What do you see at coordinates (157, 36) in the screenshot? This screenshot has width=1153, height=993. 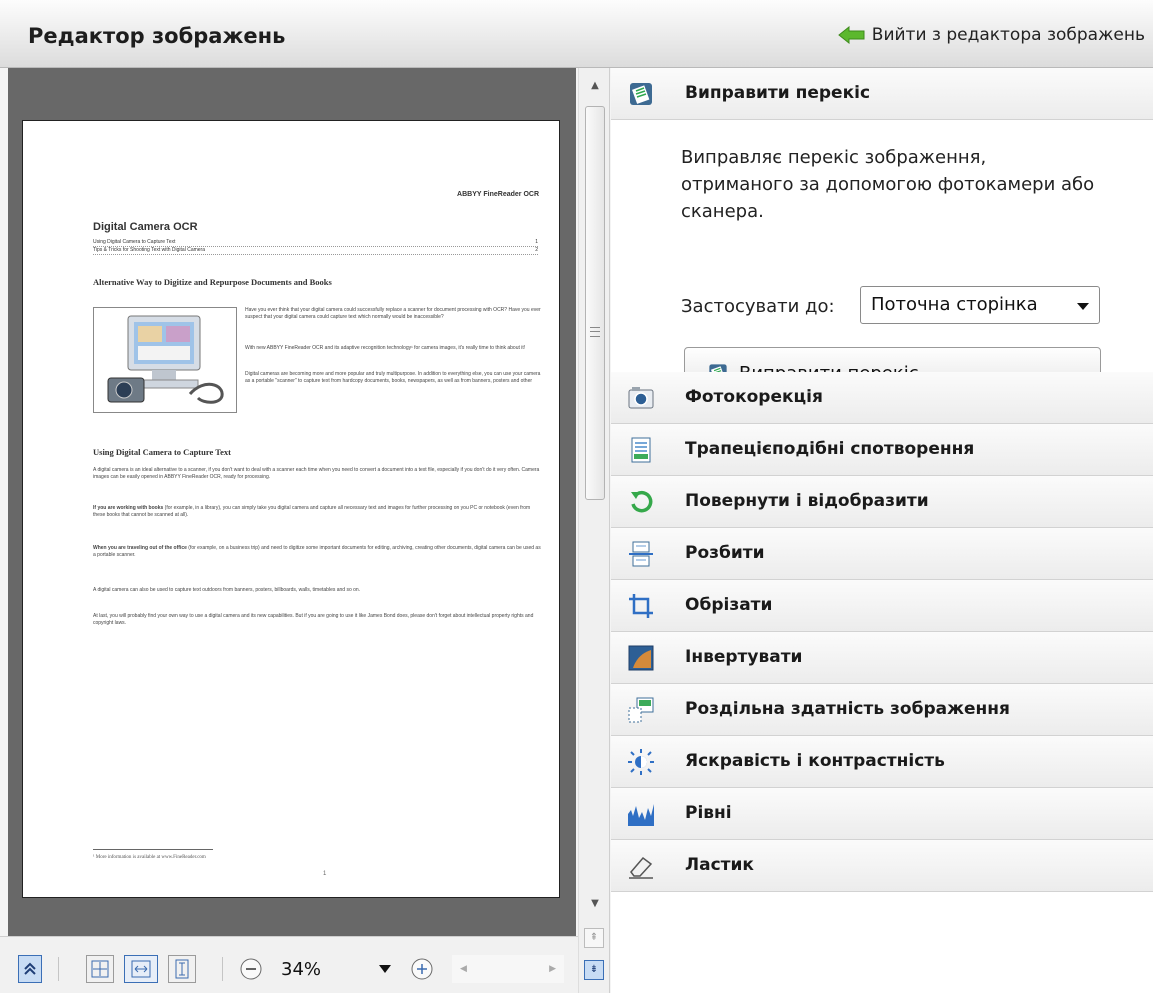 I see `editor-title: Редактор зображень` at bounding box center [157, 36].